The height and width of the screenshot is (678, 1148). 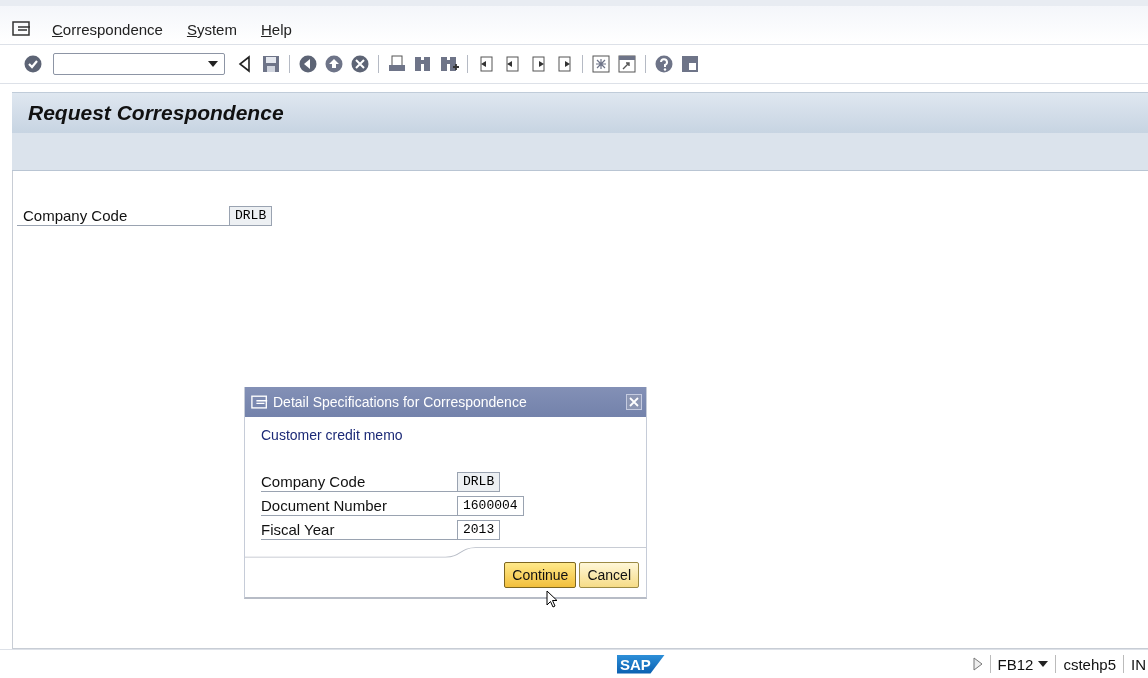 I want to click on command-field, so click(x=139, y=64).